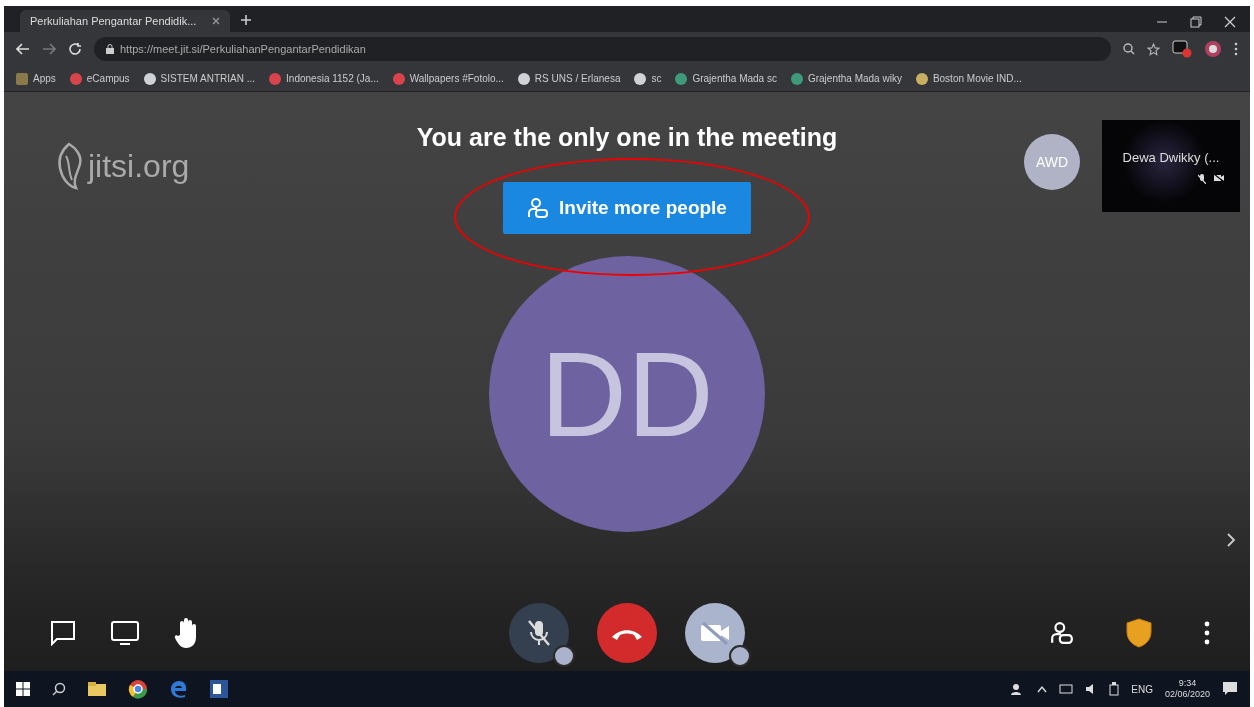 This screenshot has height=707, width=1254. Describe the element at coordinates (1142, 689) in the screenshot. I see `language-indicator: ENG` at that location.